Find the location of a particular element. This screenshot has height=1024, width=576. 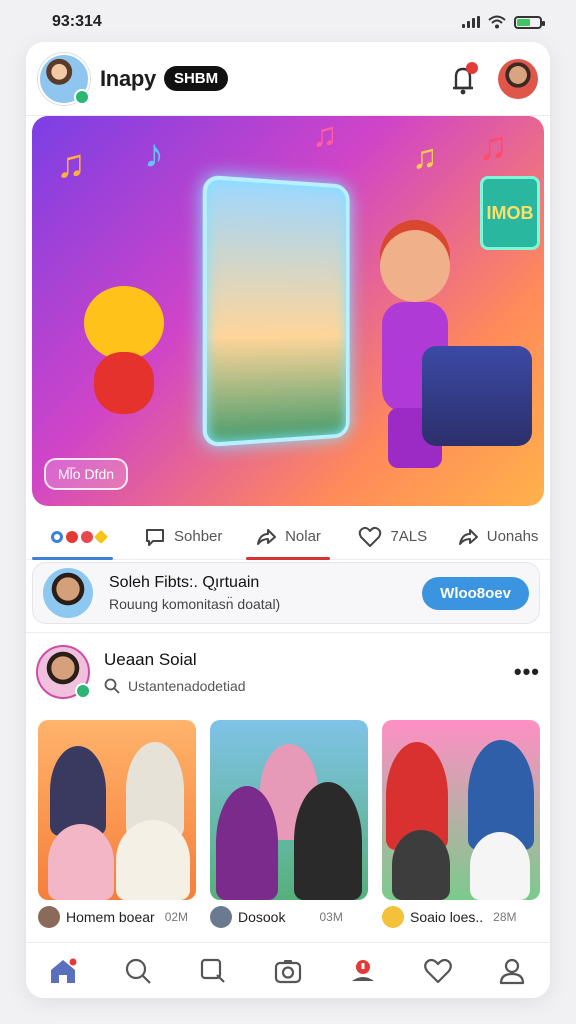

tab-all is located at coordinates (78, 537).